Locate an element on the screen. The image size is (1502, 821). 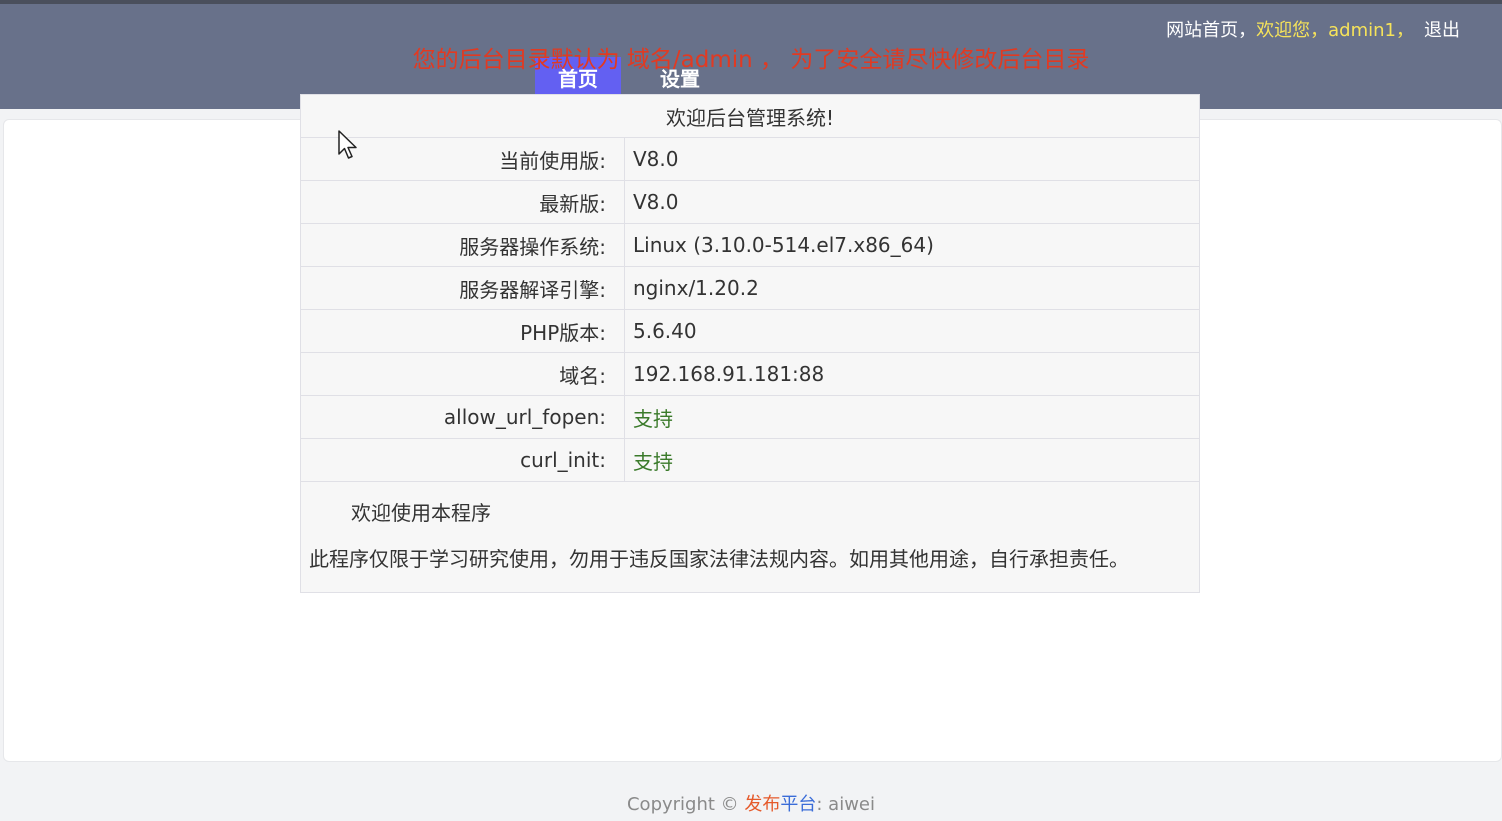
table-row: allow_url_fopen: 支持 is located at coordinates (750, 417).